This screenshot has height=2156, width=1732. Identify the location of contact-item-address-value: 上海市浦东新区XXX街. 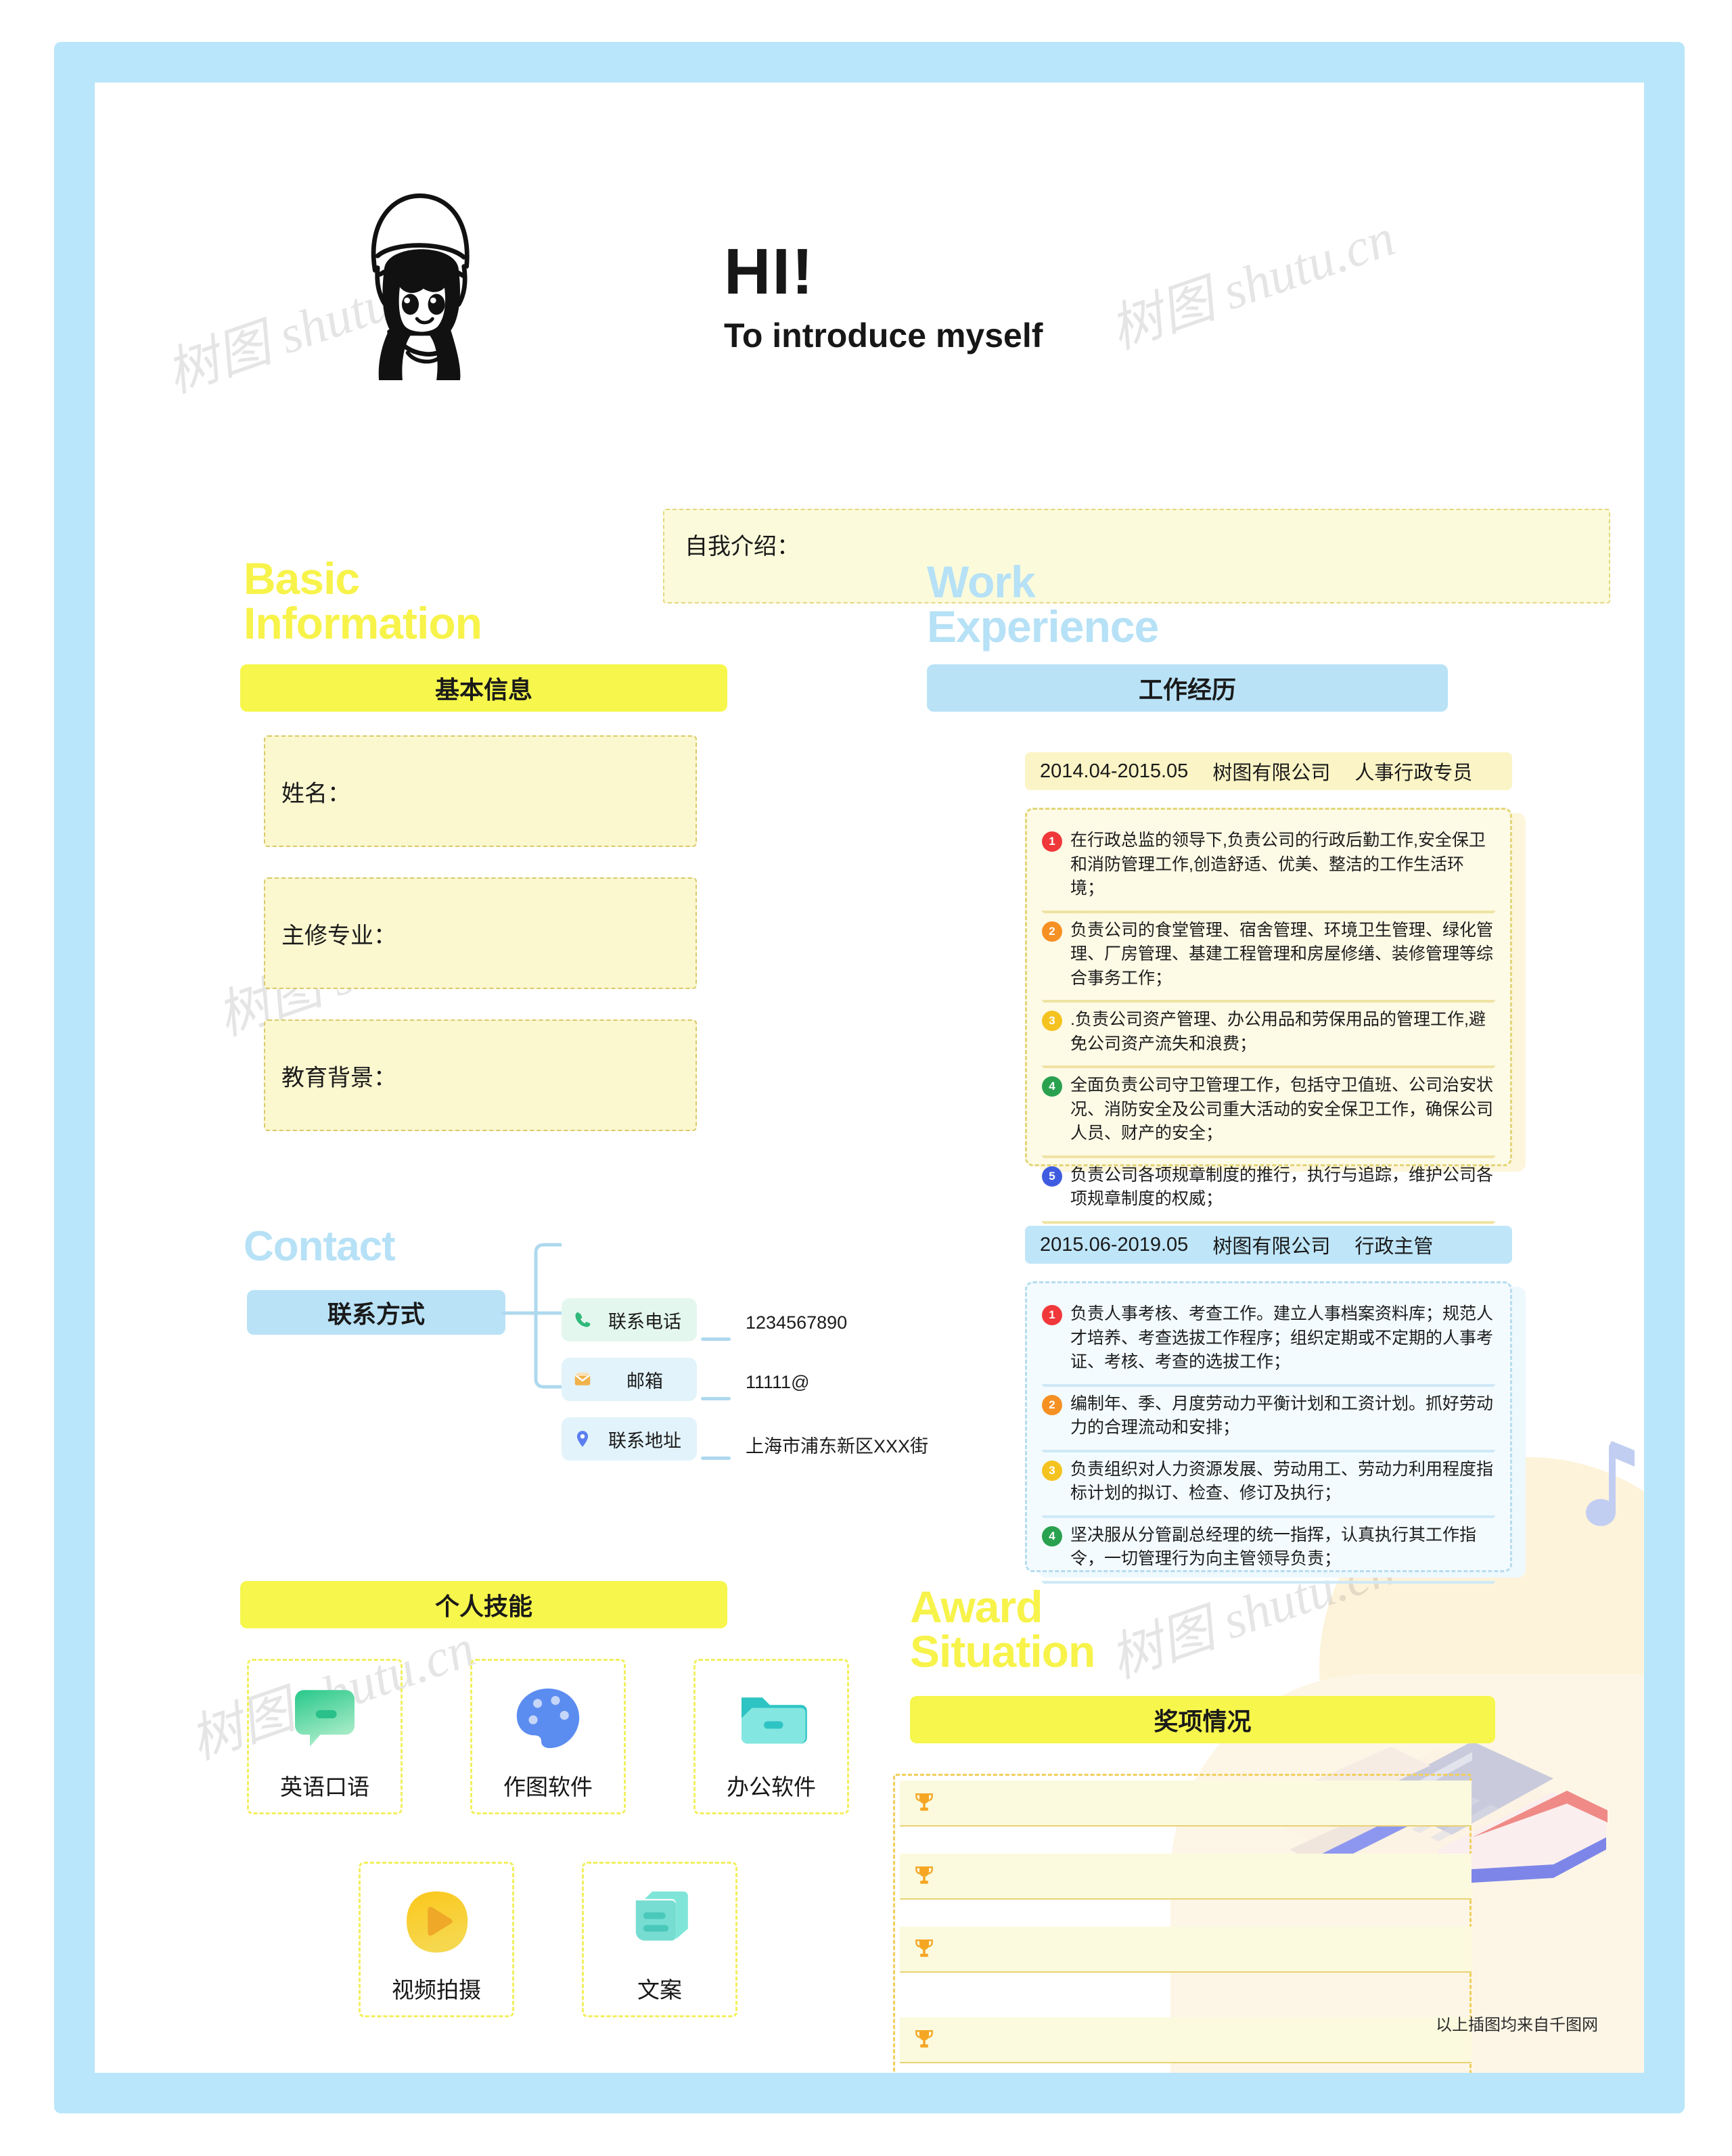
(837, 1445).